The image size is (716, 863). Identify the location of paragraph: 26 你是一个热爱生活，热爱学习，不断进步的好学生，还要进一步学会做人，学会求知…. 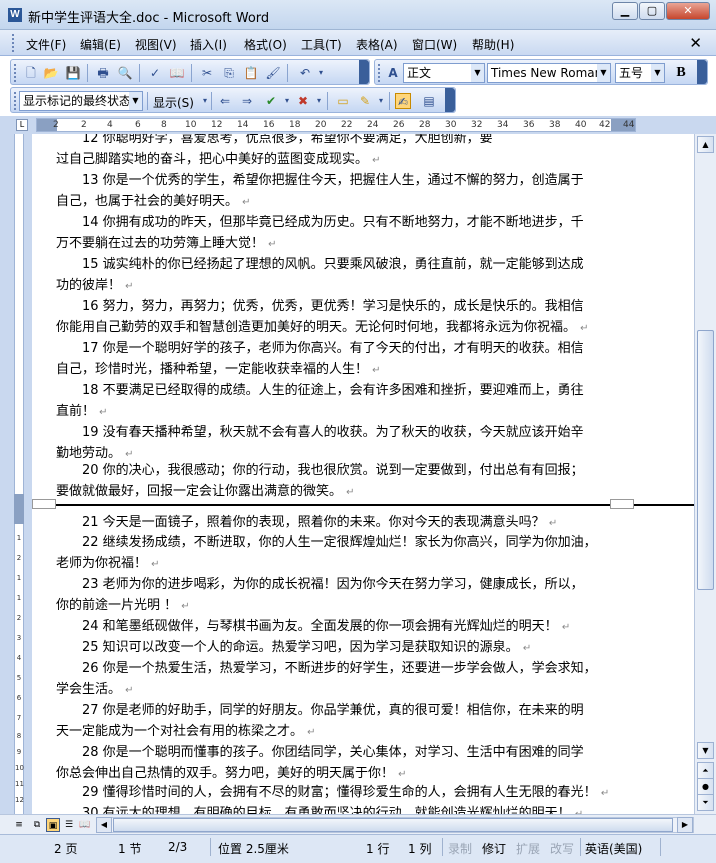
(336, 679).